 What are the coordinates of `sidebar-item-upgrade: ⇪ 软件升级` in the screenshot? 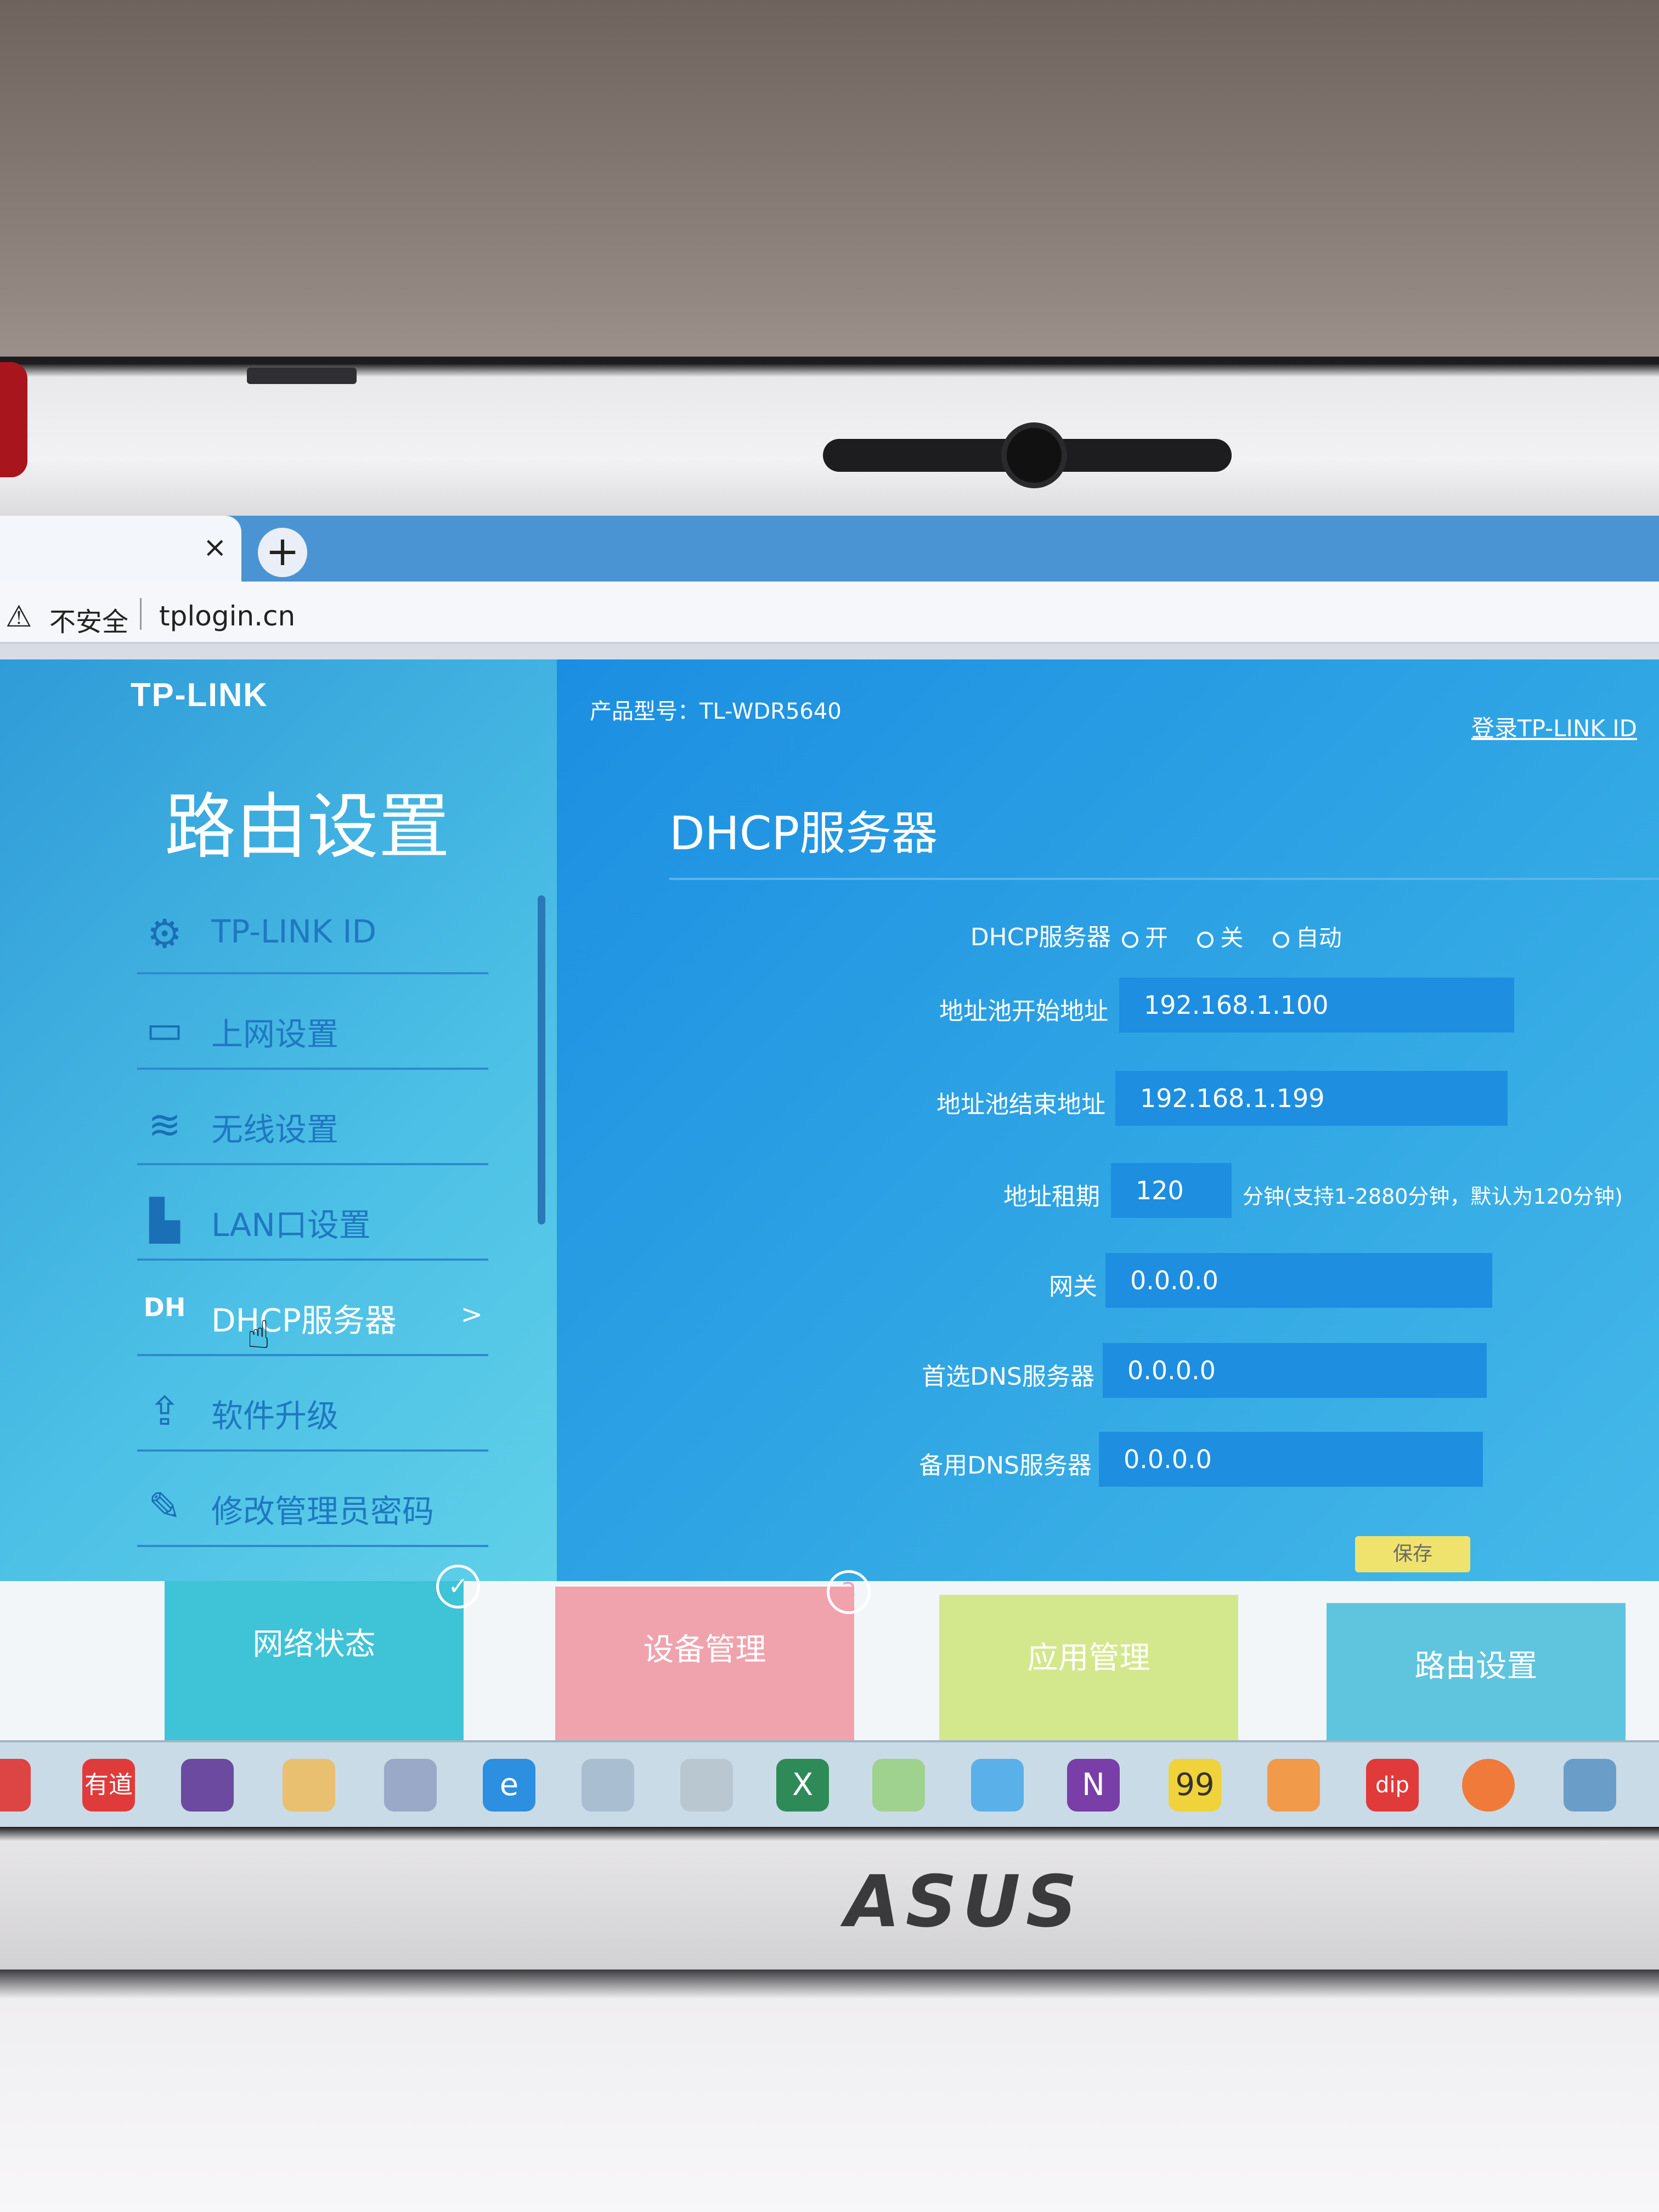 It's located at (313, 1404).